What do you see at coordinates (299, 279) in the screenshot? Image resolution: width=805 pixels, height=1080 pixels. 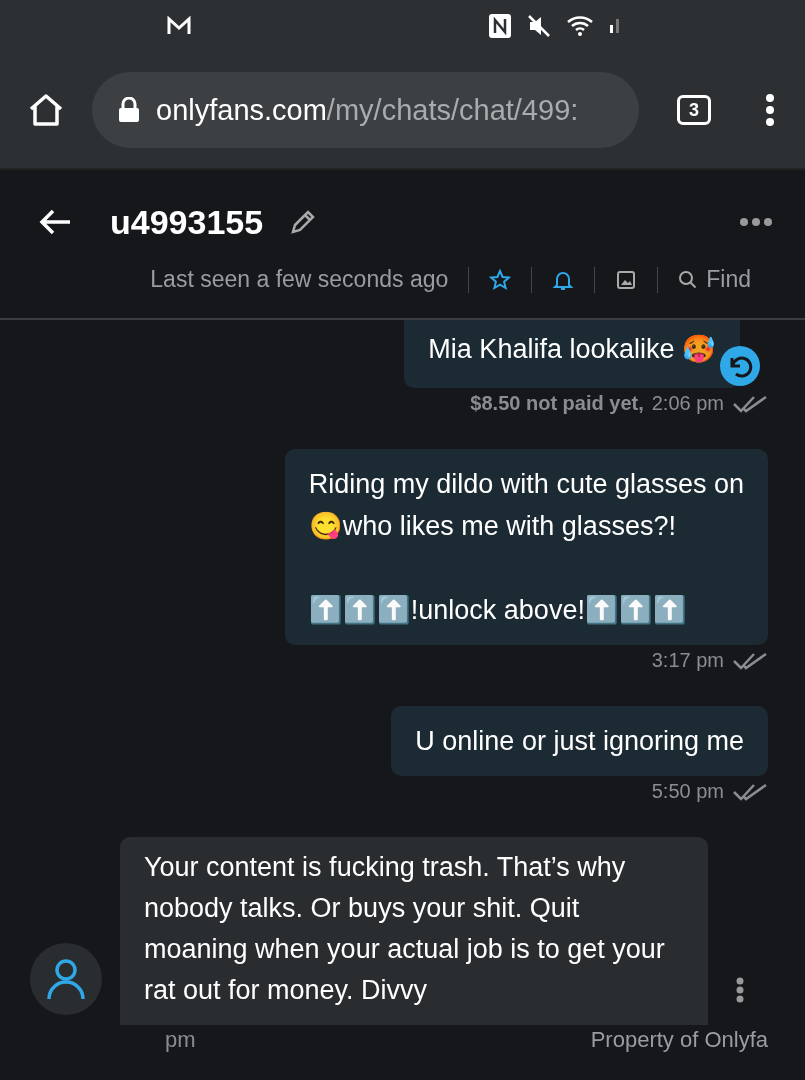 I see `last-seen-status: Last seen a few seconds ago` at bounding box center [299, 279].